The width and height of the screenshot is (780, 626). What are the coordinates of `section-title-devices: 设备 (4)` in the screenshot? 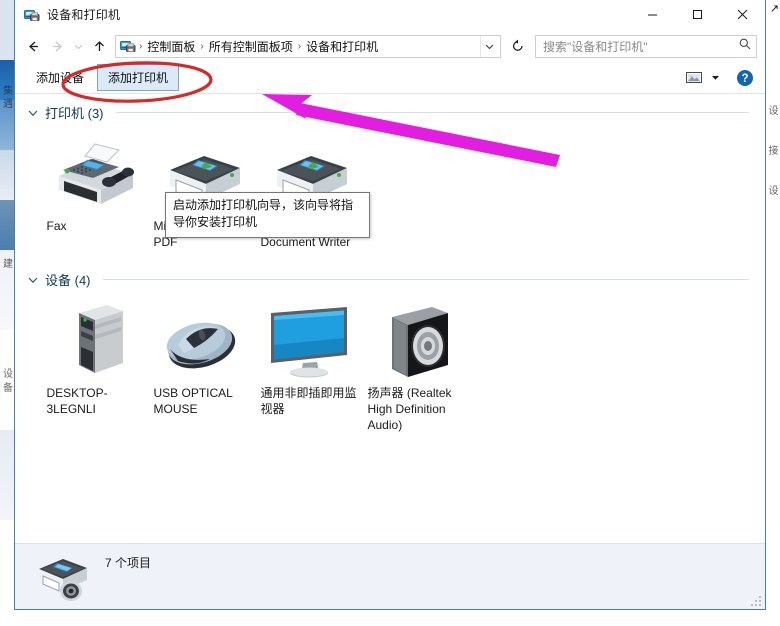 It's located at (68, 280).